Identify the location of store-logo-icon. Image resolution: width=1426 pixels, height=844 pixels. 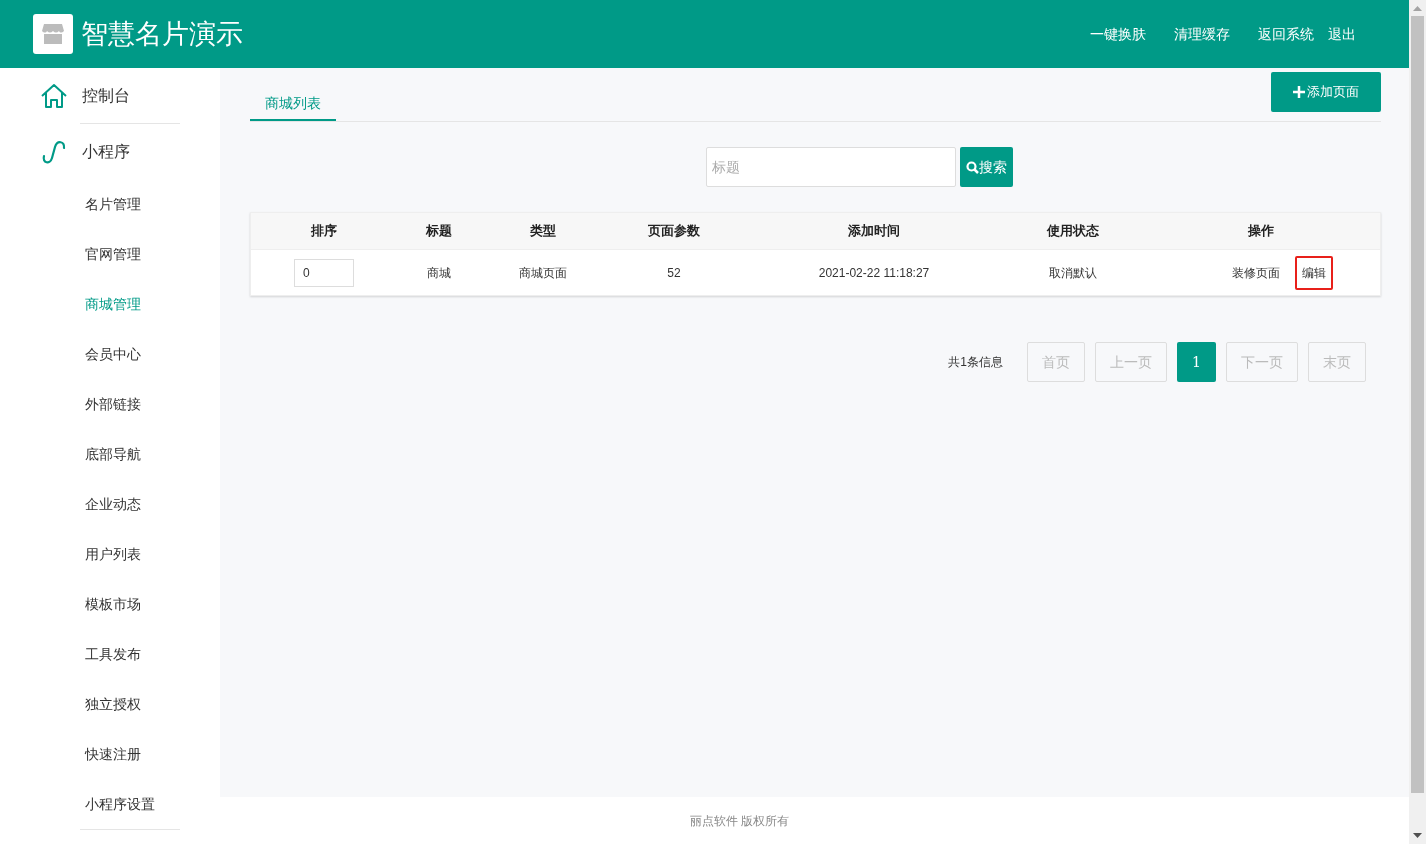
(53, 34).